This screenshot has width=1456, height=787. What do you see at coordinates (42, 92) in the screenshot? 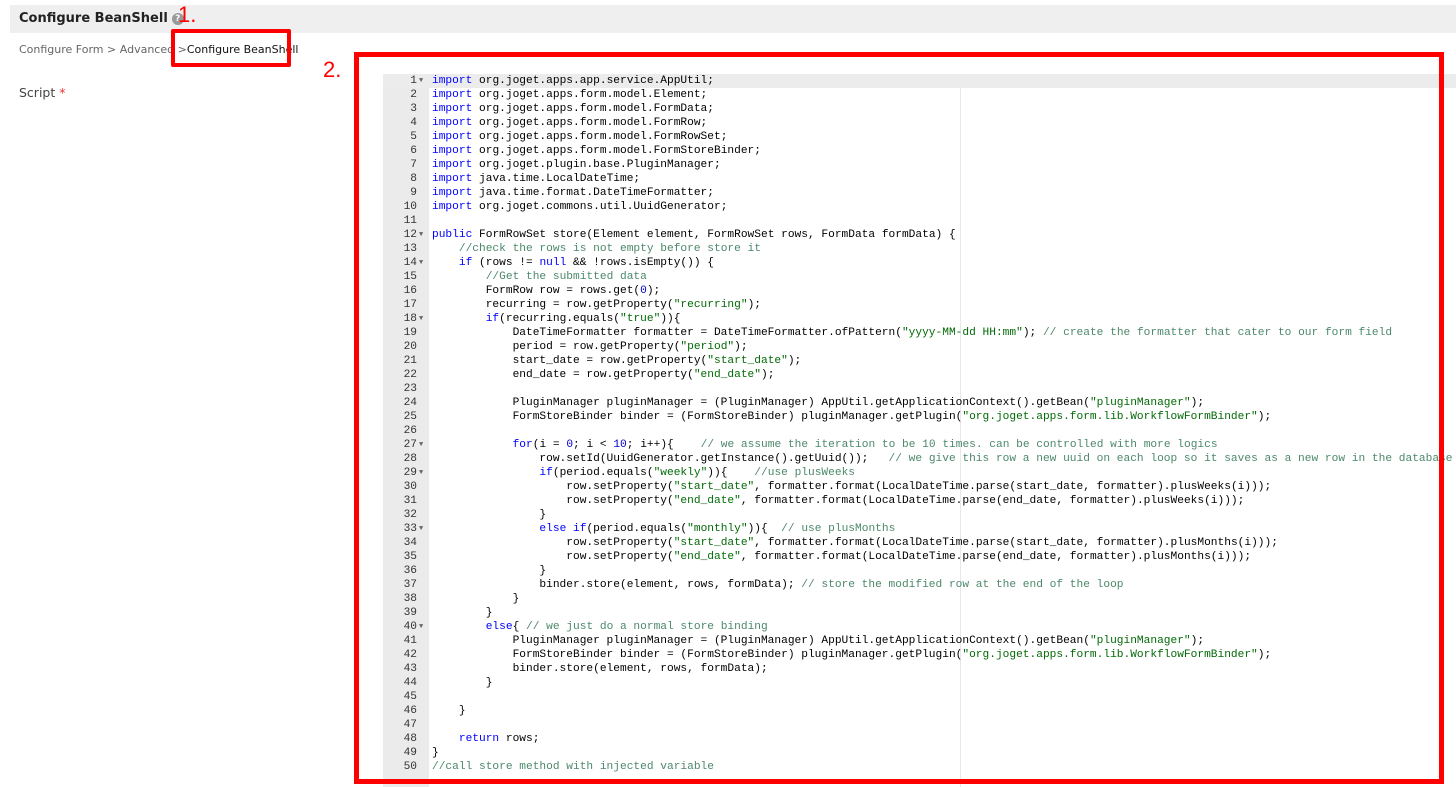
I see `script-label: Script *` at bounding box center [42, 92].